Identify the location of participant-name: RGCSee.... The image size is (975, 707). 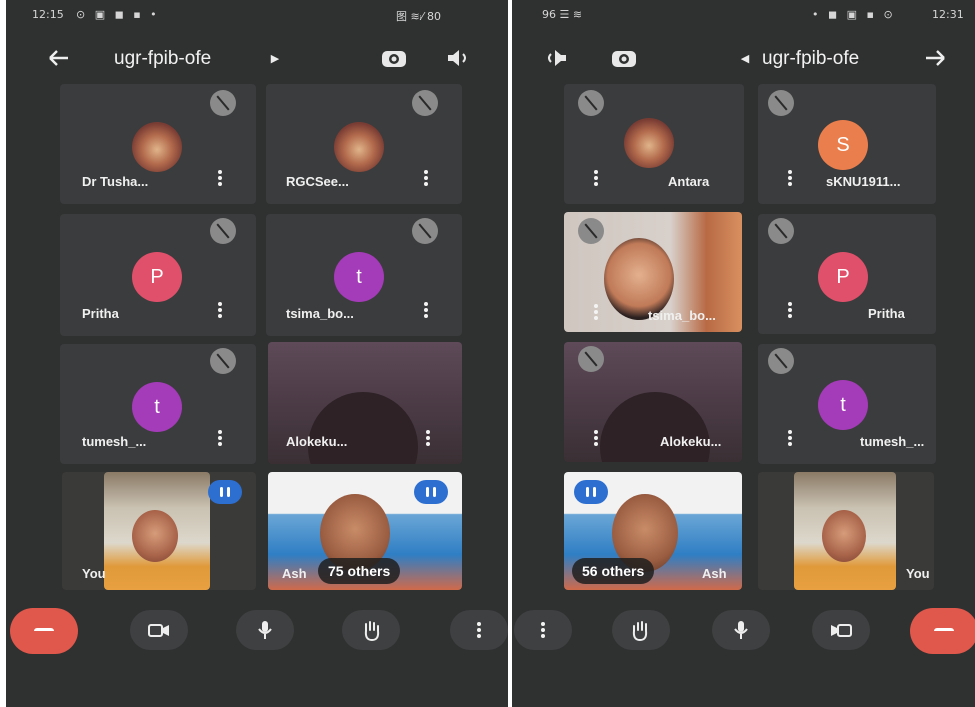
(317, 181).